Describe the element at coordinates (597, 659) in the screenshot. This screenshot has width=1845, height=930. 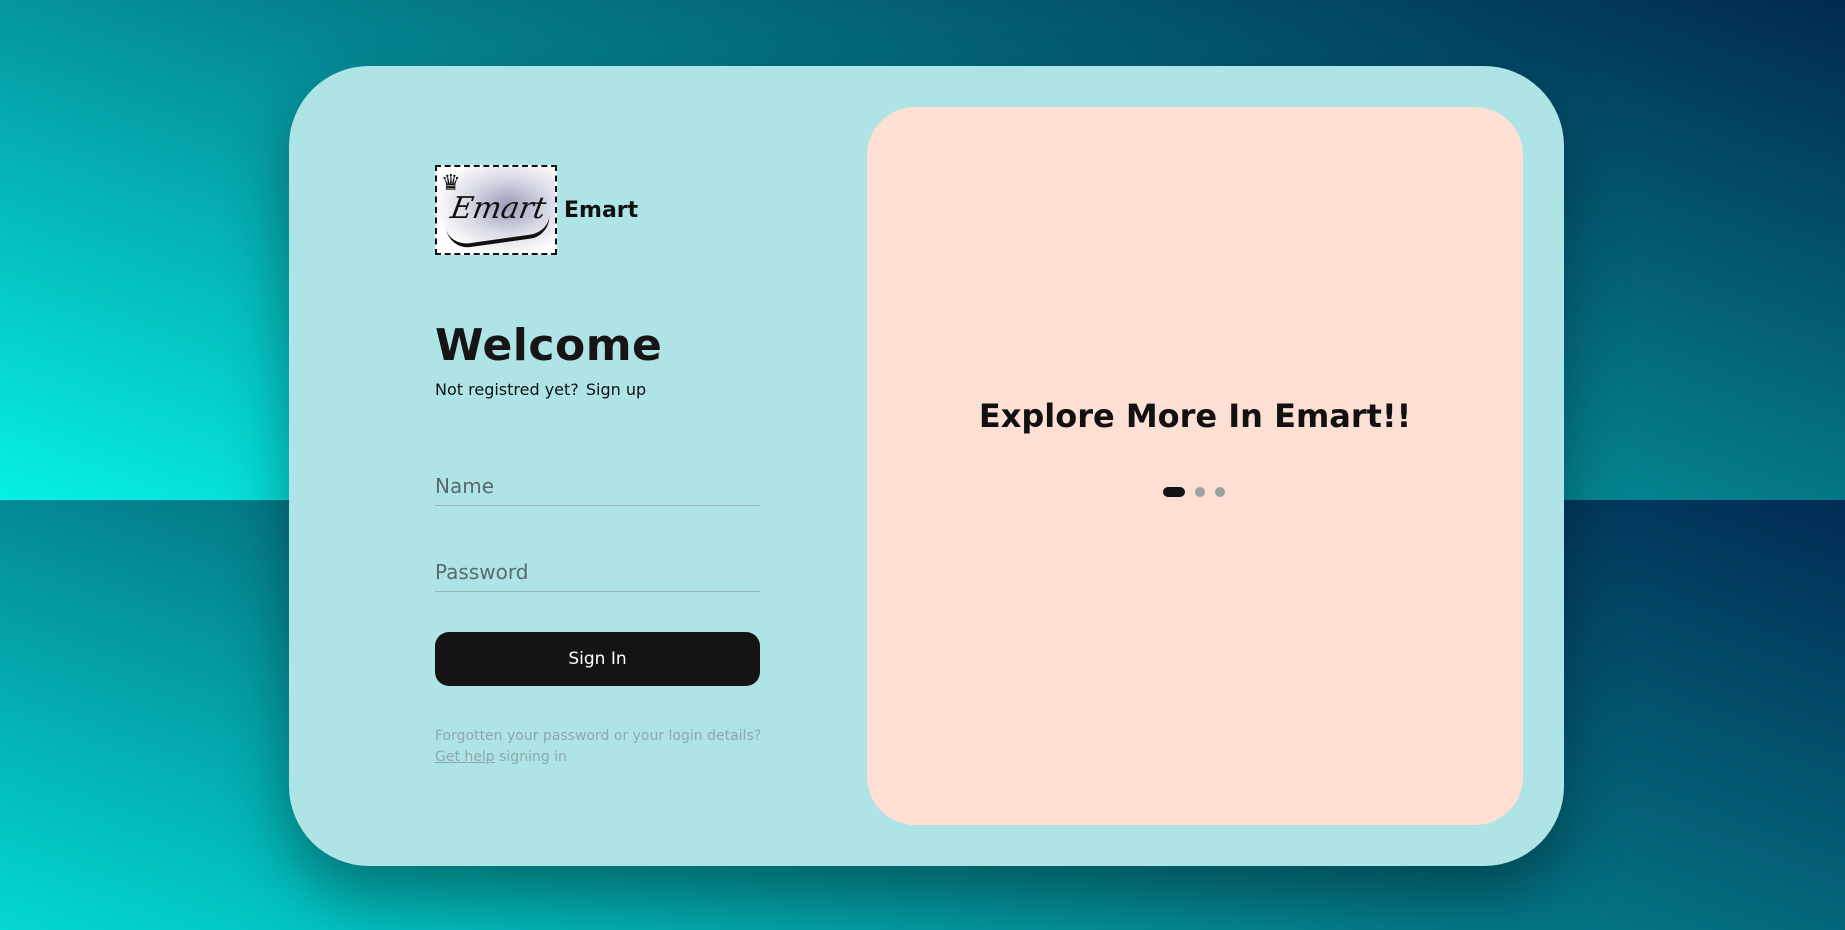
I see `sign-in-button: Sign In` at that location.